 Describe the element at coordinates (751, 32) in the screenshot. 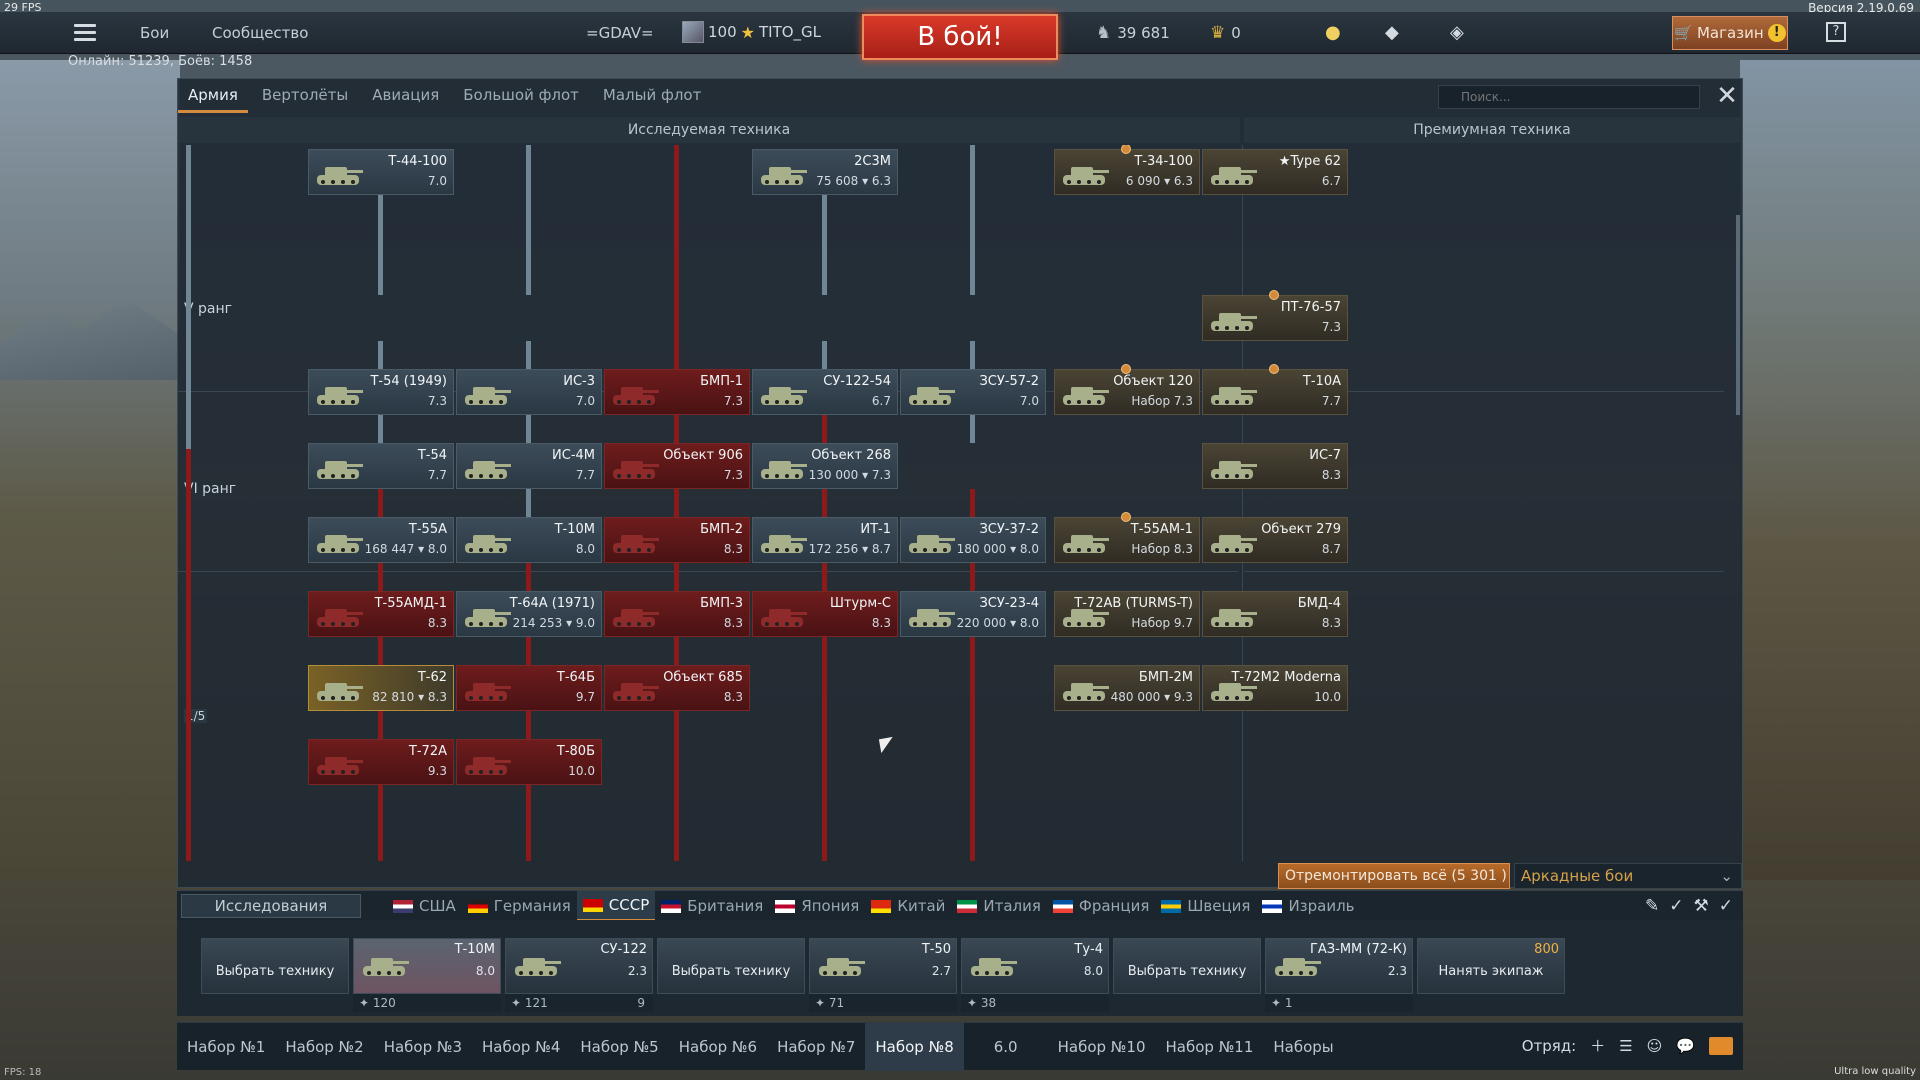

I see `player-profile: 100 ★ TITO_GL` at that location.